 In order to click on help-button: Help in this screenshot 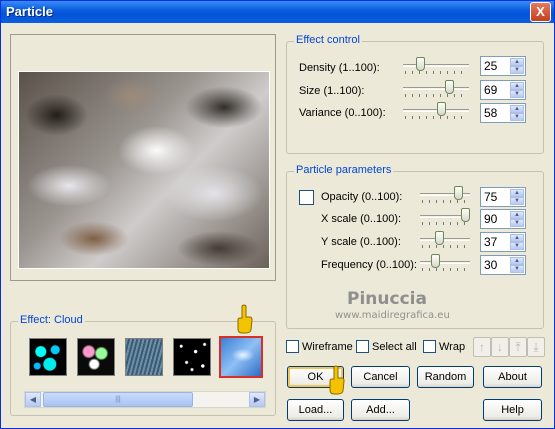, I will do `click(512, 410)`.